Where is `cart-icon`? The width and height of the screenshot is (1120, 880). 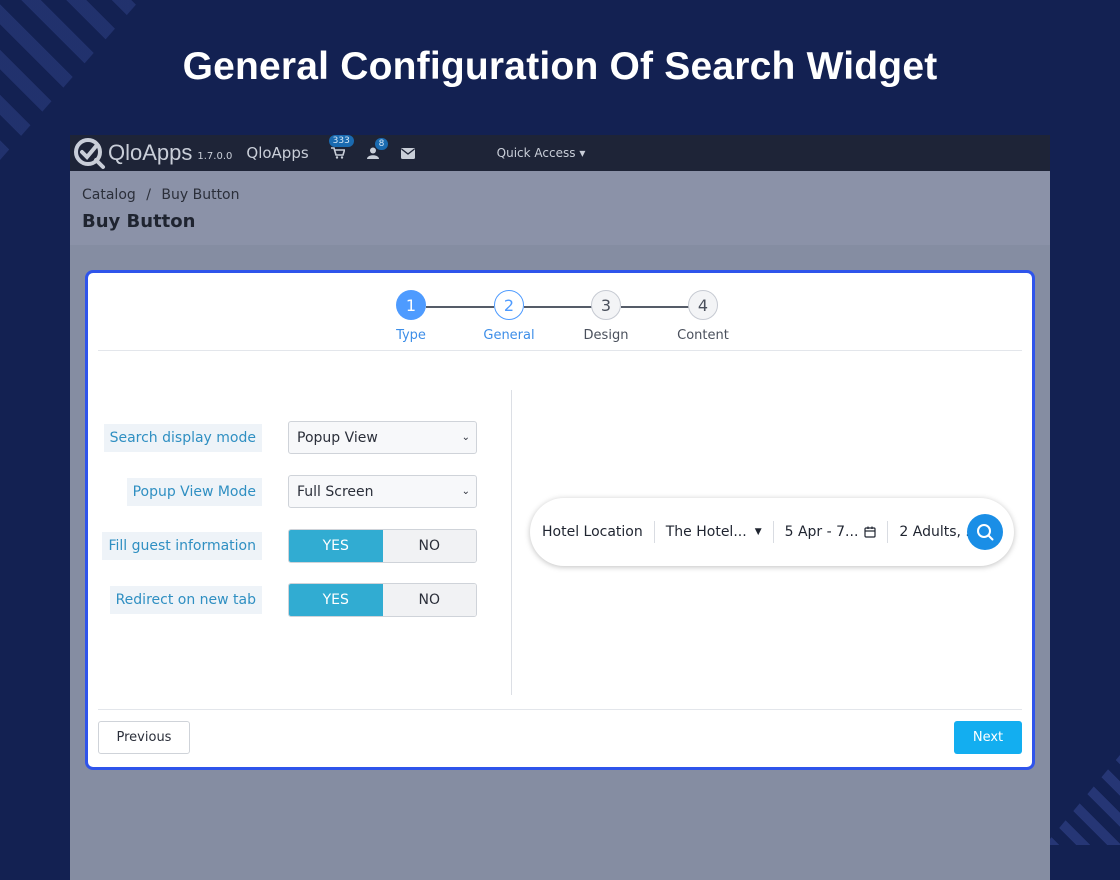
cart-icon is located at coordinates (337, 153).